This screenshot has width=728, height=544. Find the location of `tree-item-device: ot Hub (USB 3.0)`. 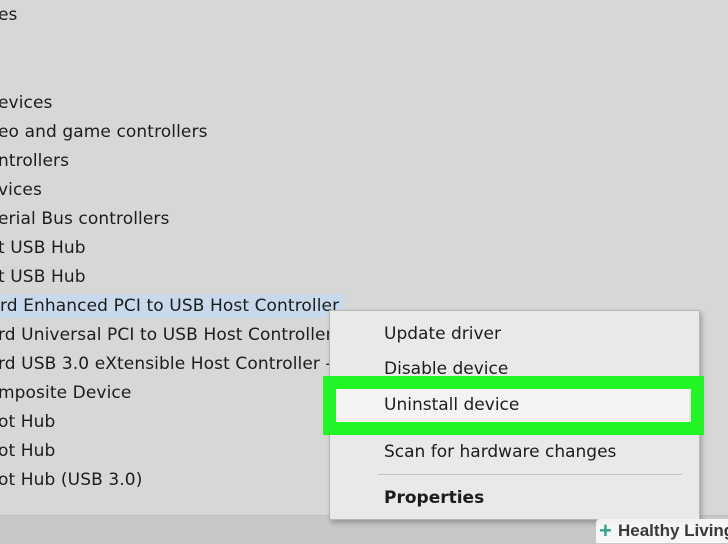

tree-item-device: ot Hub (USB 3.0) is located at coordinates (71, 480).